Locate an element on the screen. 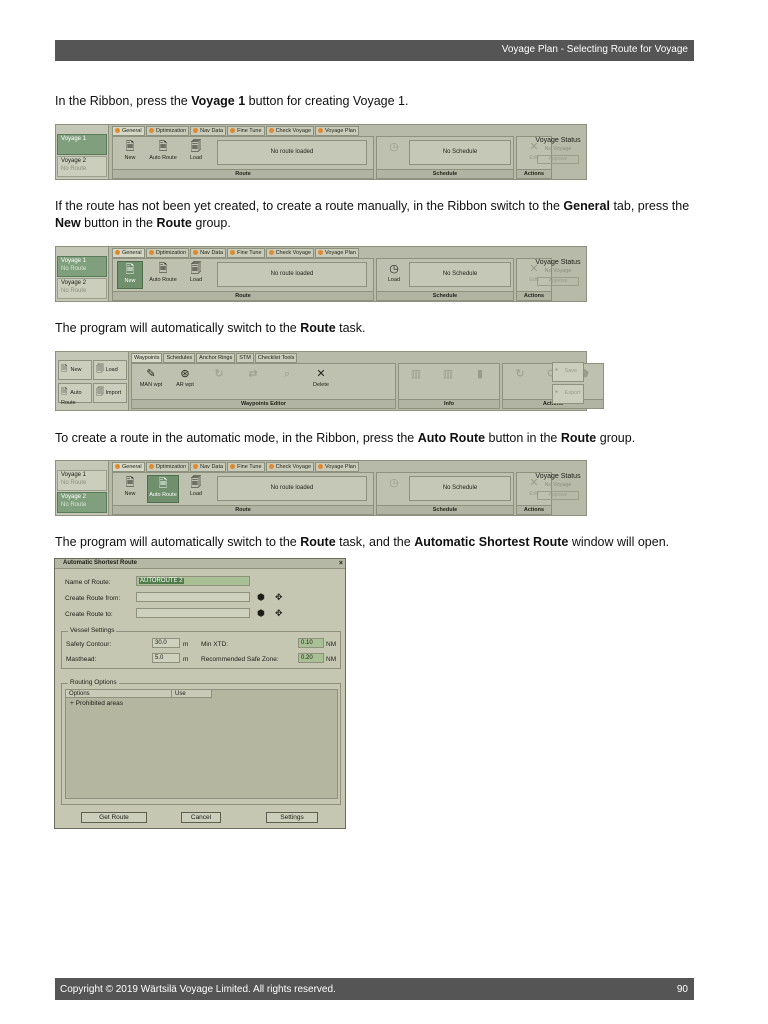  delete-icon: ✕ is located at coordinates (321, 374).